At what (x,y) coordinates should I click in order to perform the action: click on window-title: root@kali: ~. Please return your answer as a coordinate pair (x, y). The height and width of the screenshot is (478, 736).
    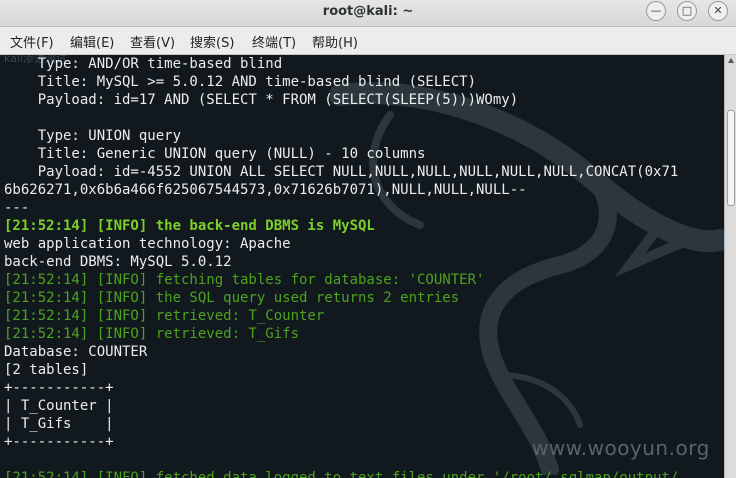
    Looking at the image, I should click on (368, 11).